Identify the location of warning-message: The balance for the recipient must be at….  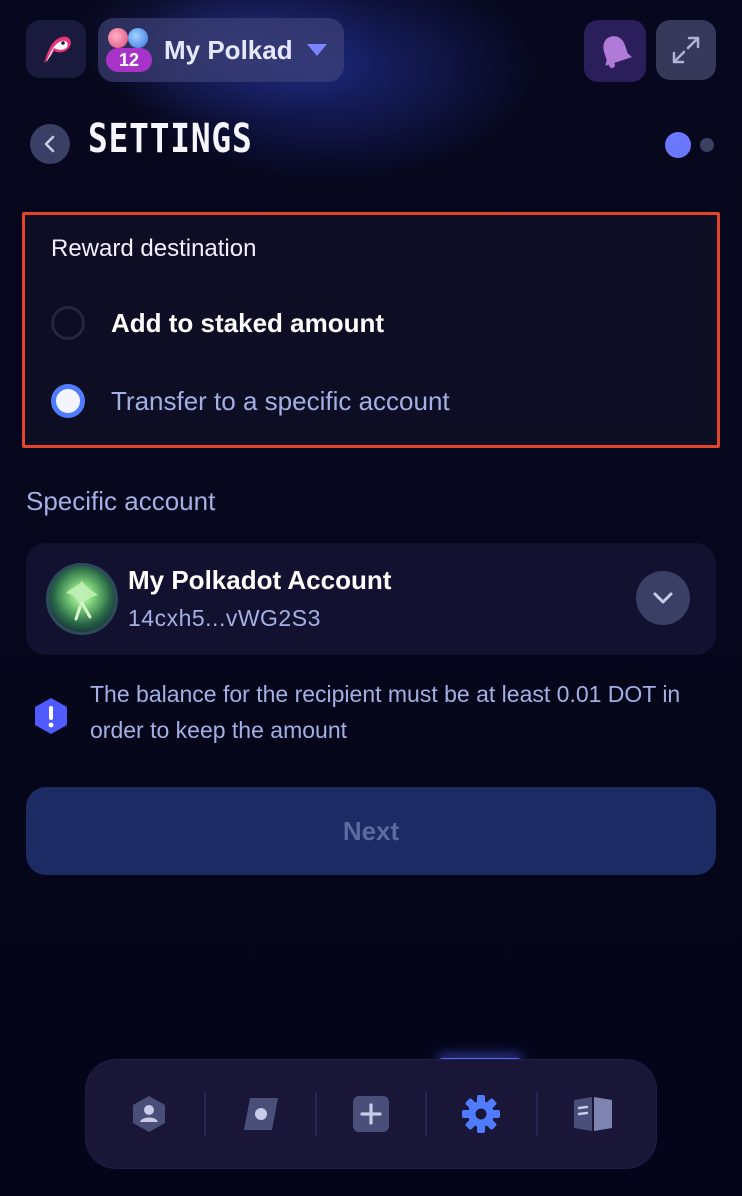
(385, 712).